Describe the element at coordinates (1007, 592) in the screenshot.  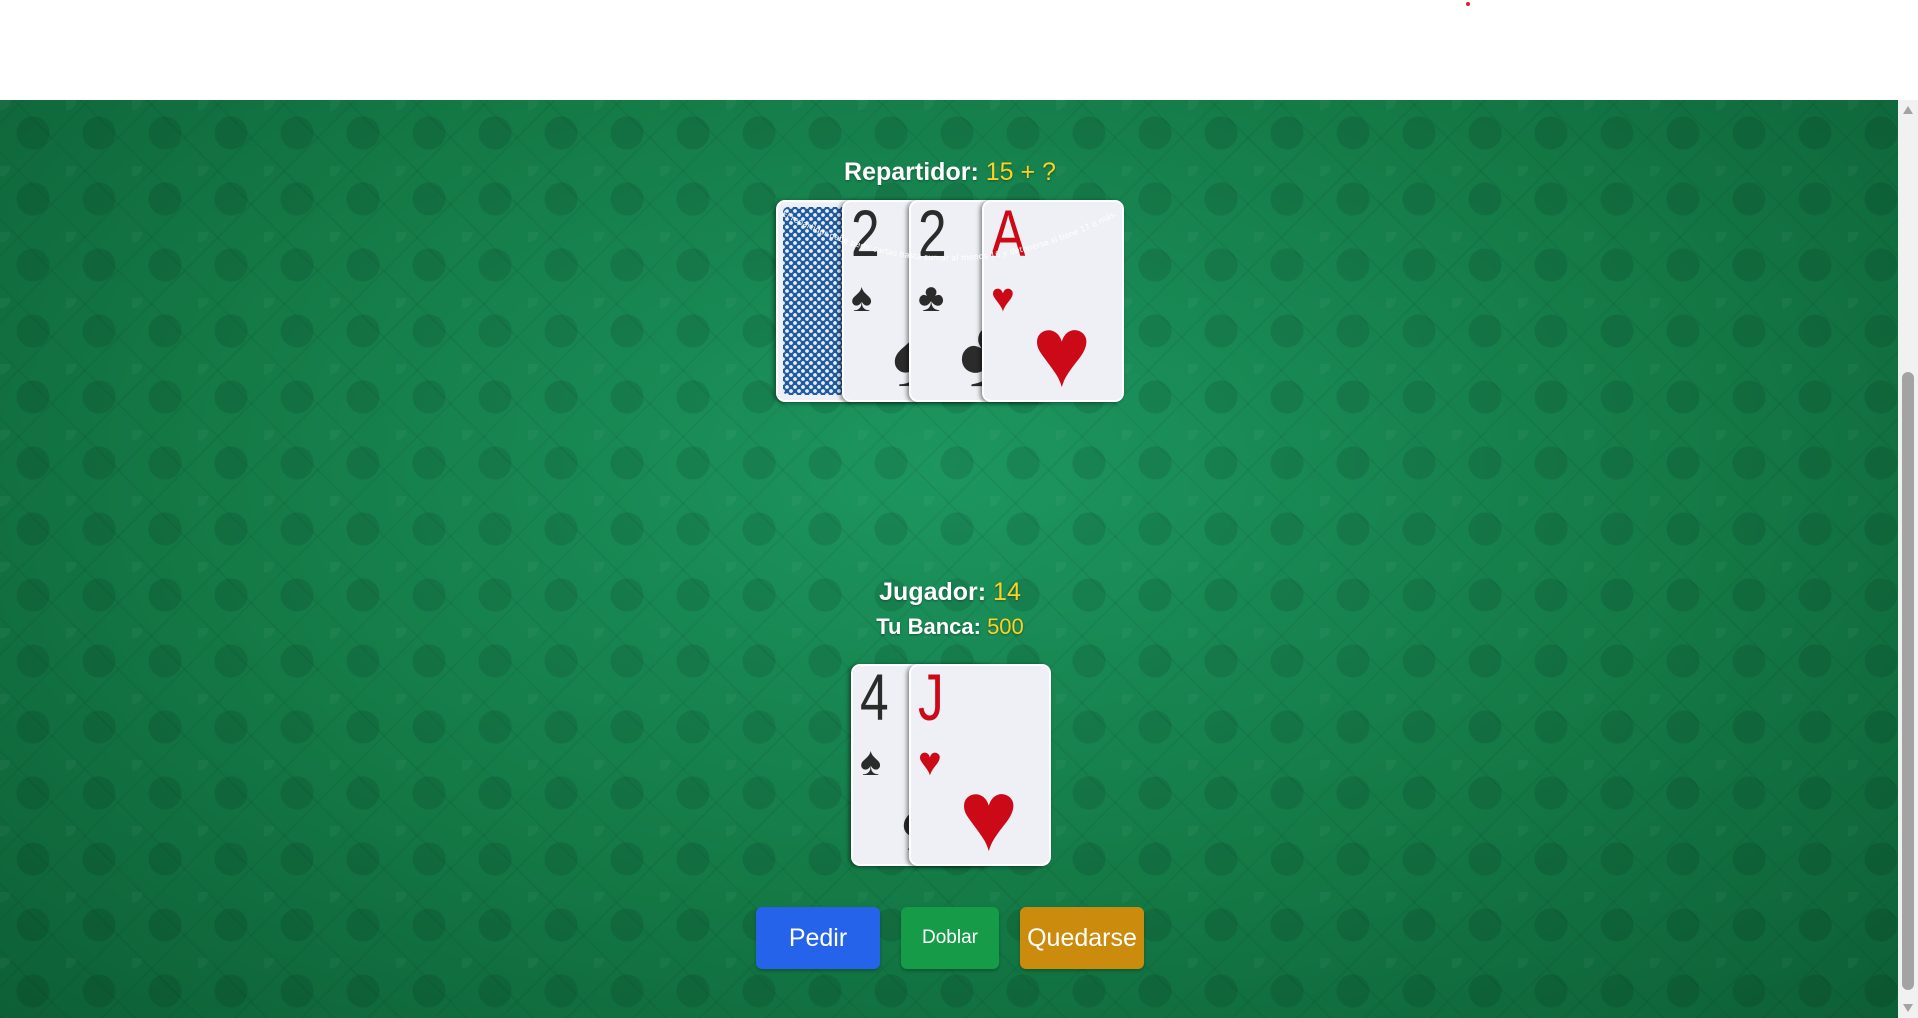
I see `player-score-value: 14` at that location.